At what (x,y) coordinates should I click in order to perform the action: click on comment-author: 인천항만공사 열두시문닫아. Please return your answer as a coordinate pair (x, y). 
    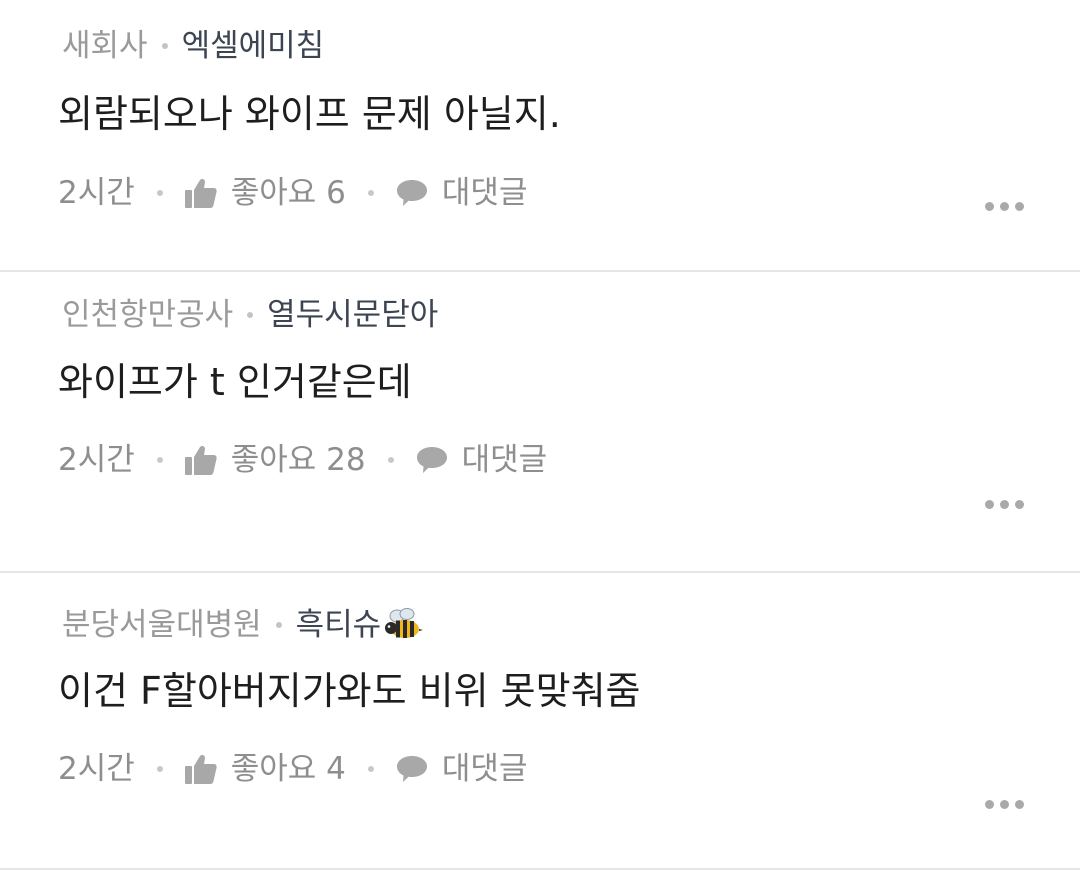
    Looking at the image, I should click on (250, 315).